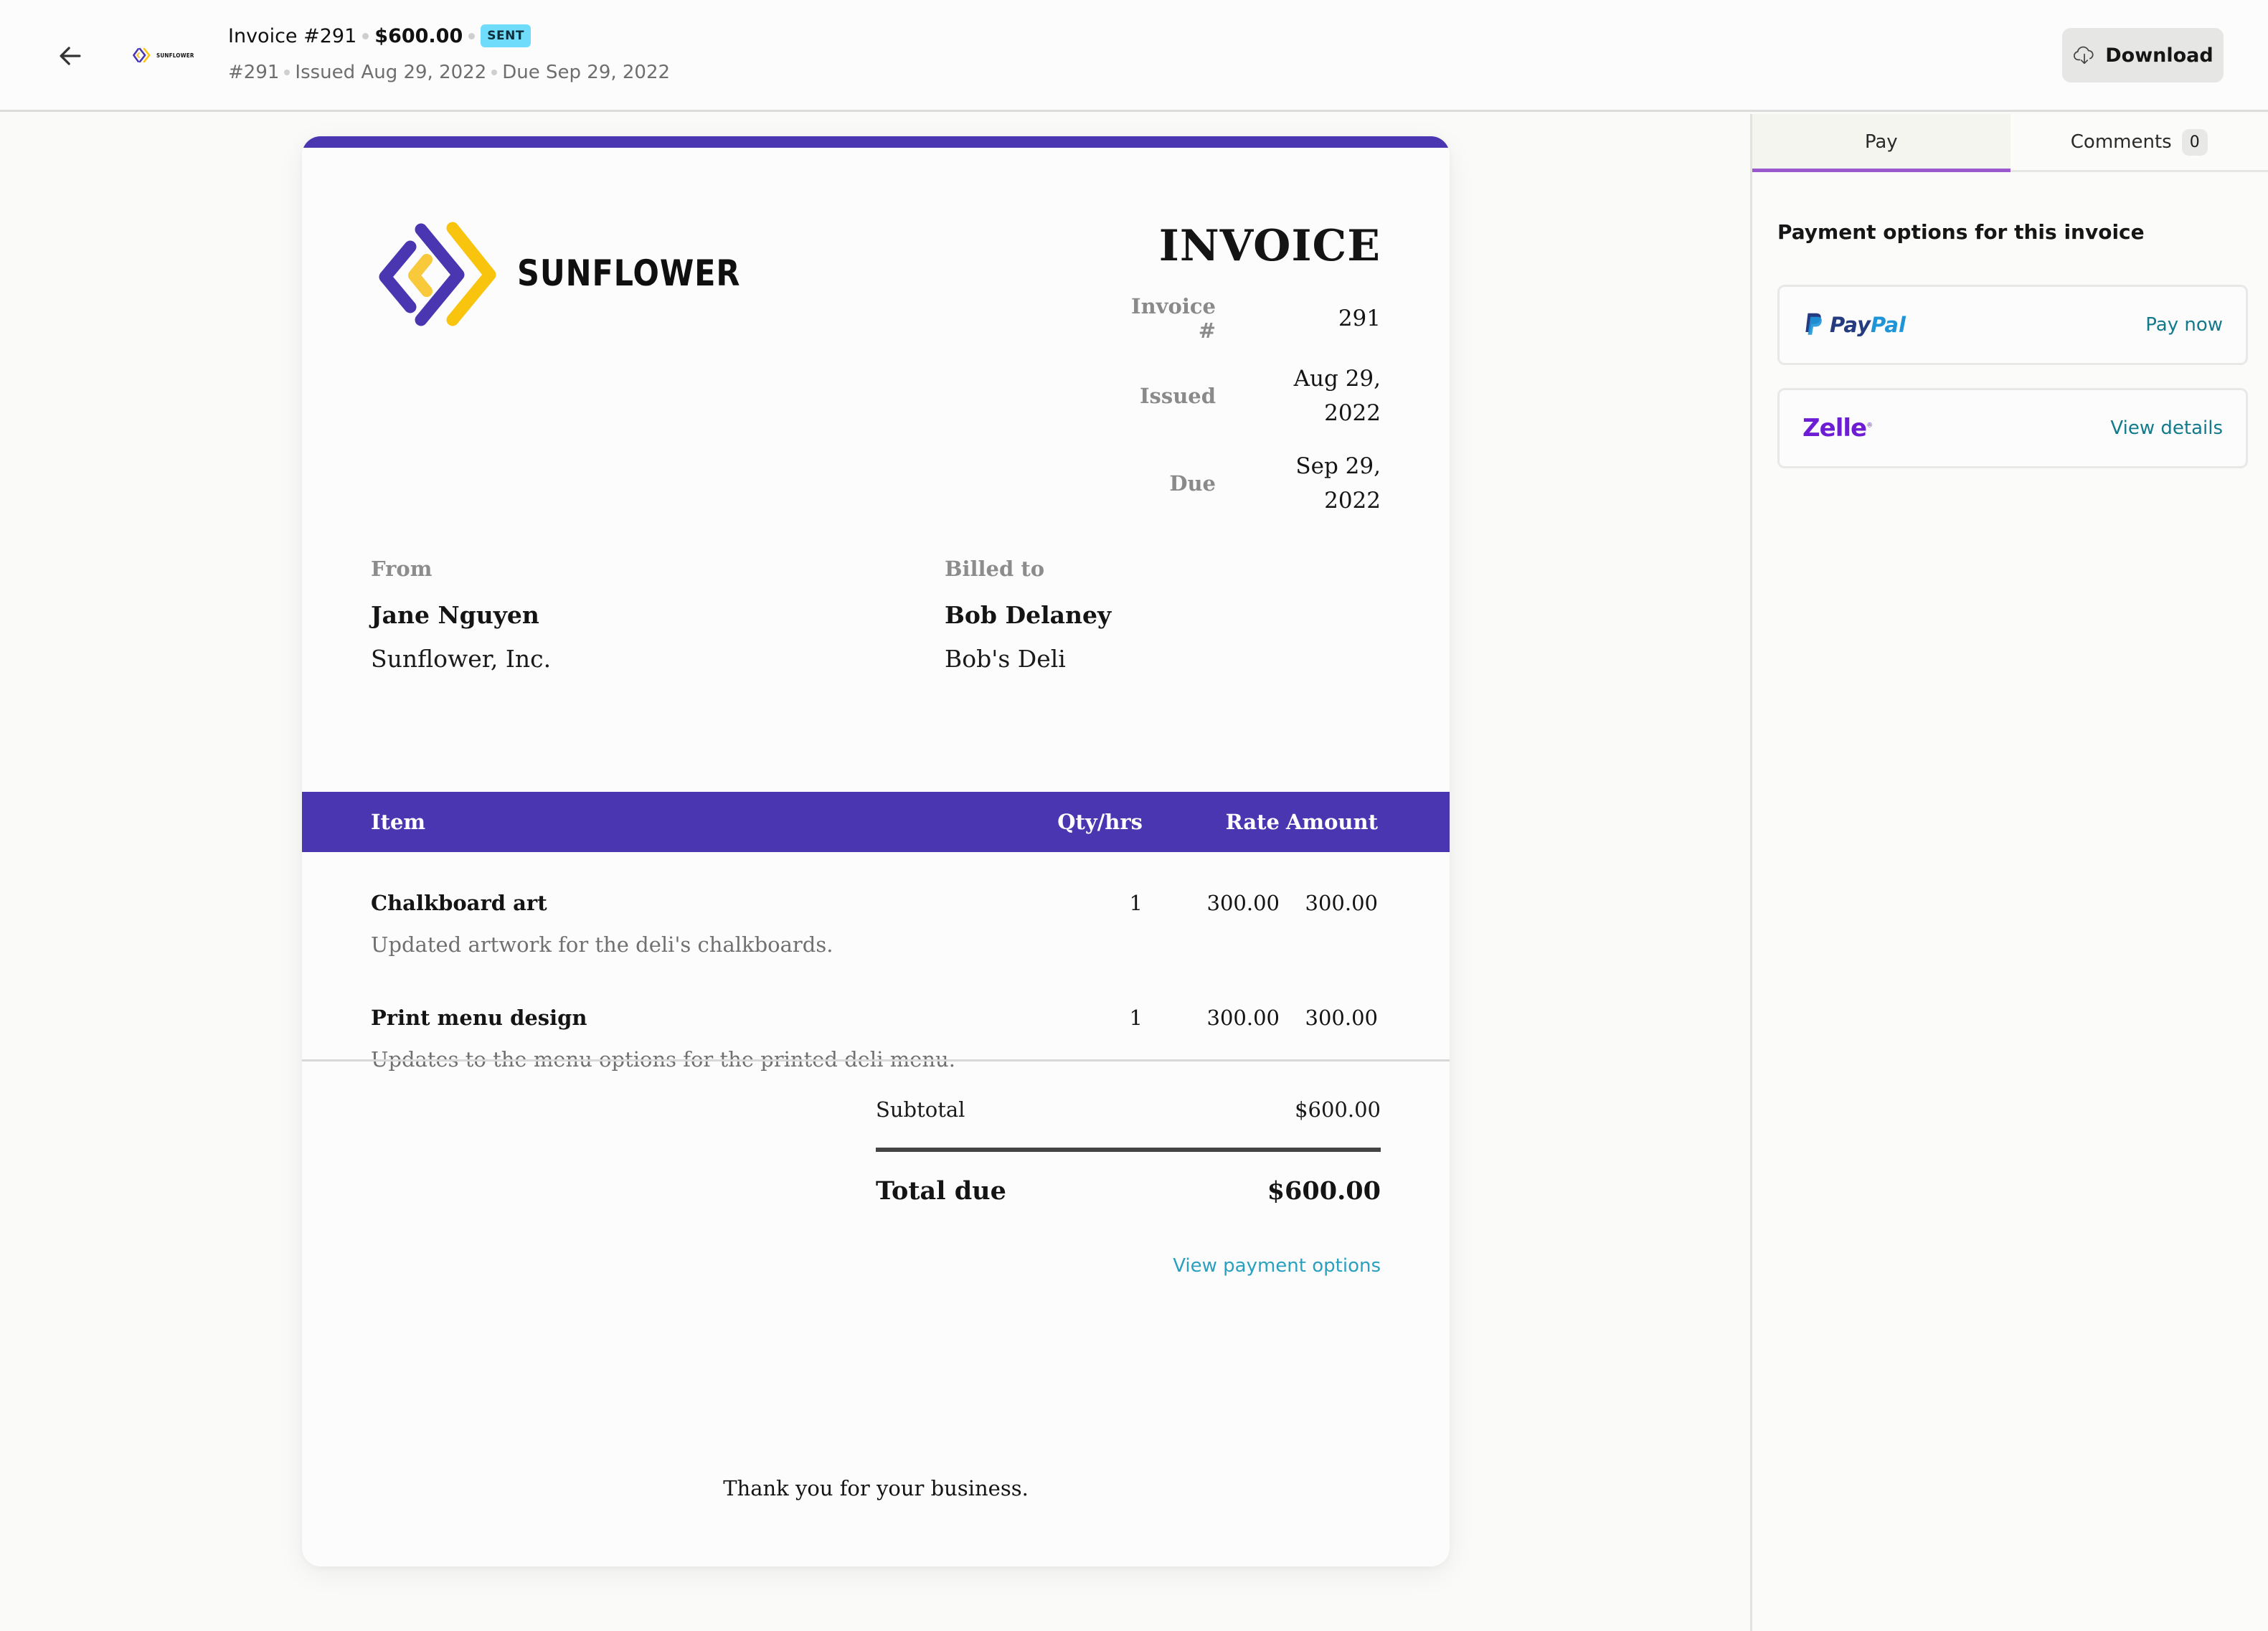  I want to click on billed-to-org: Bob's Deli, so click(1005, 659).